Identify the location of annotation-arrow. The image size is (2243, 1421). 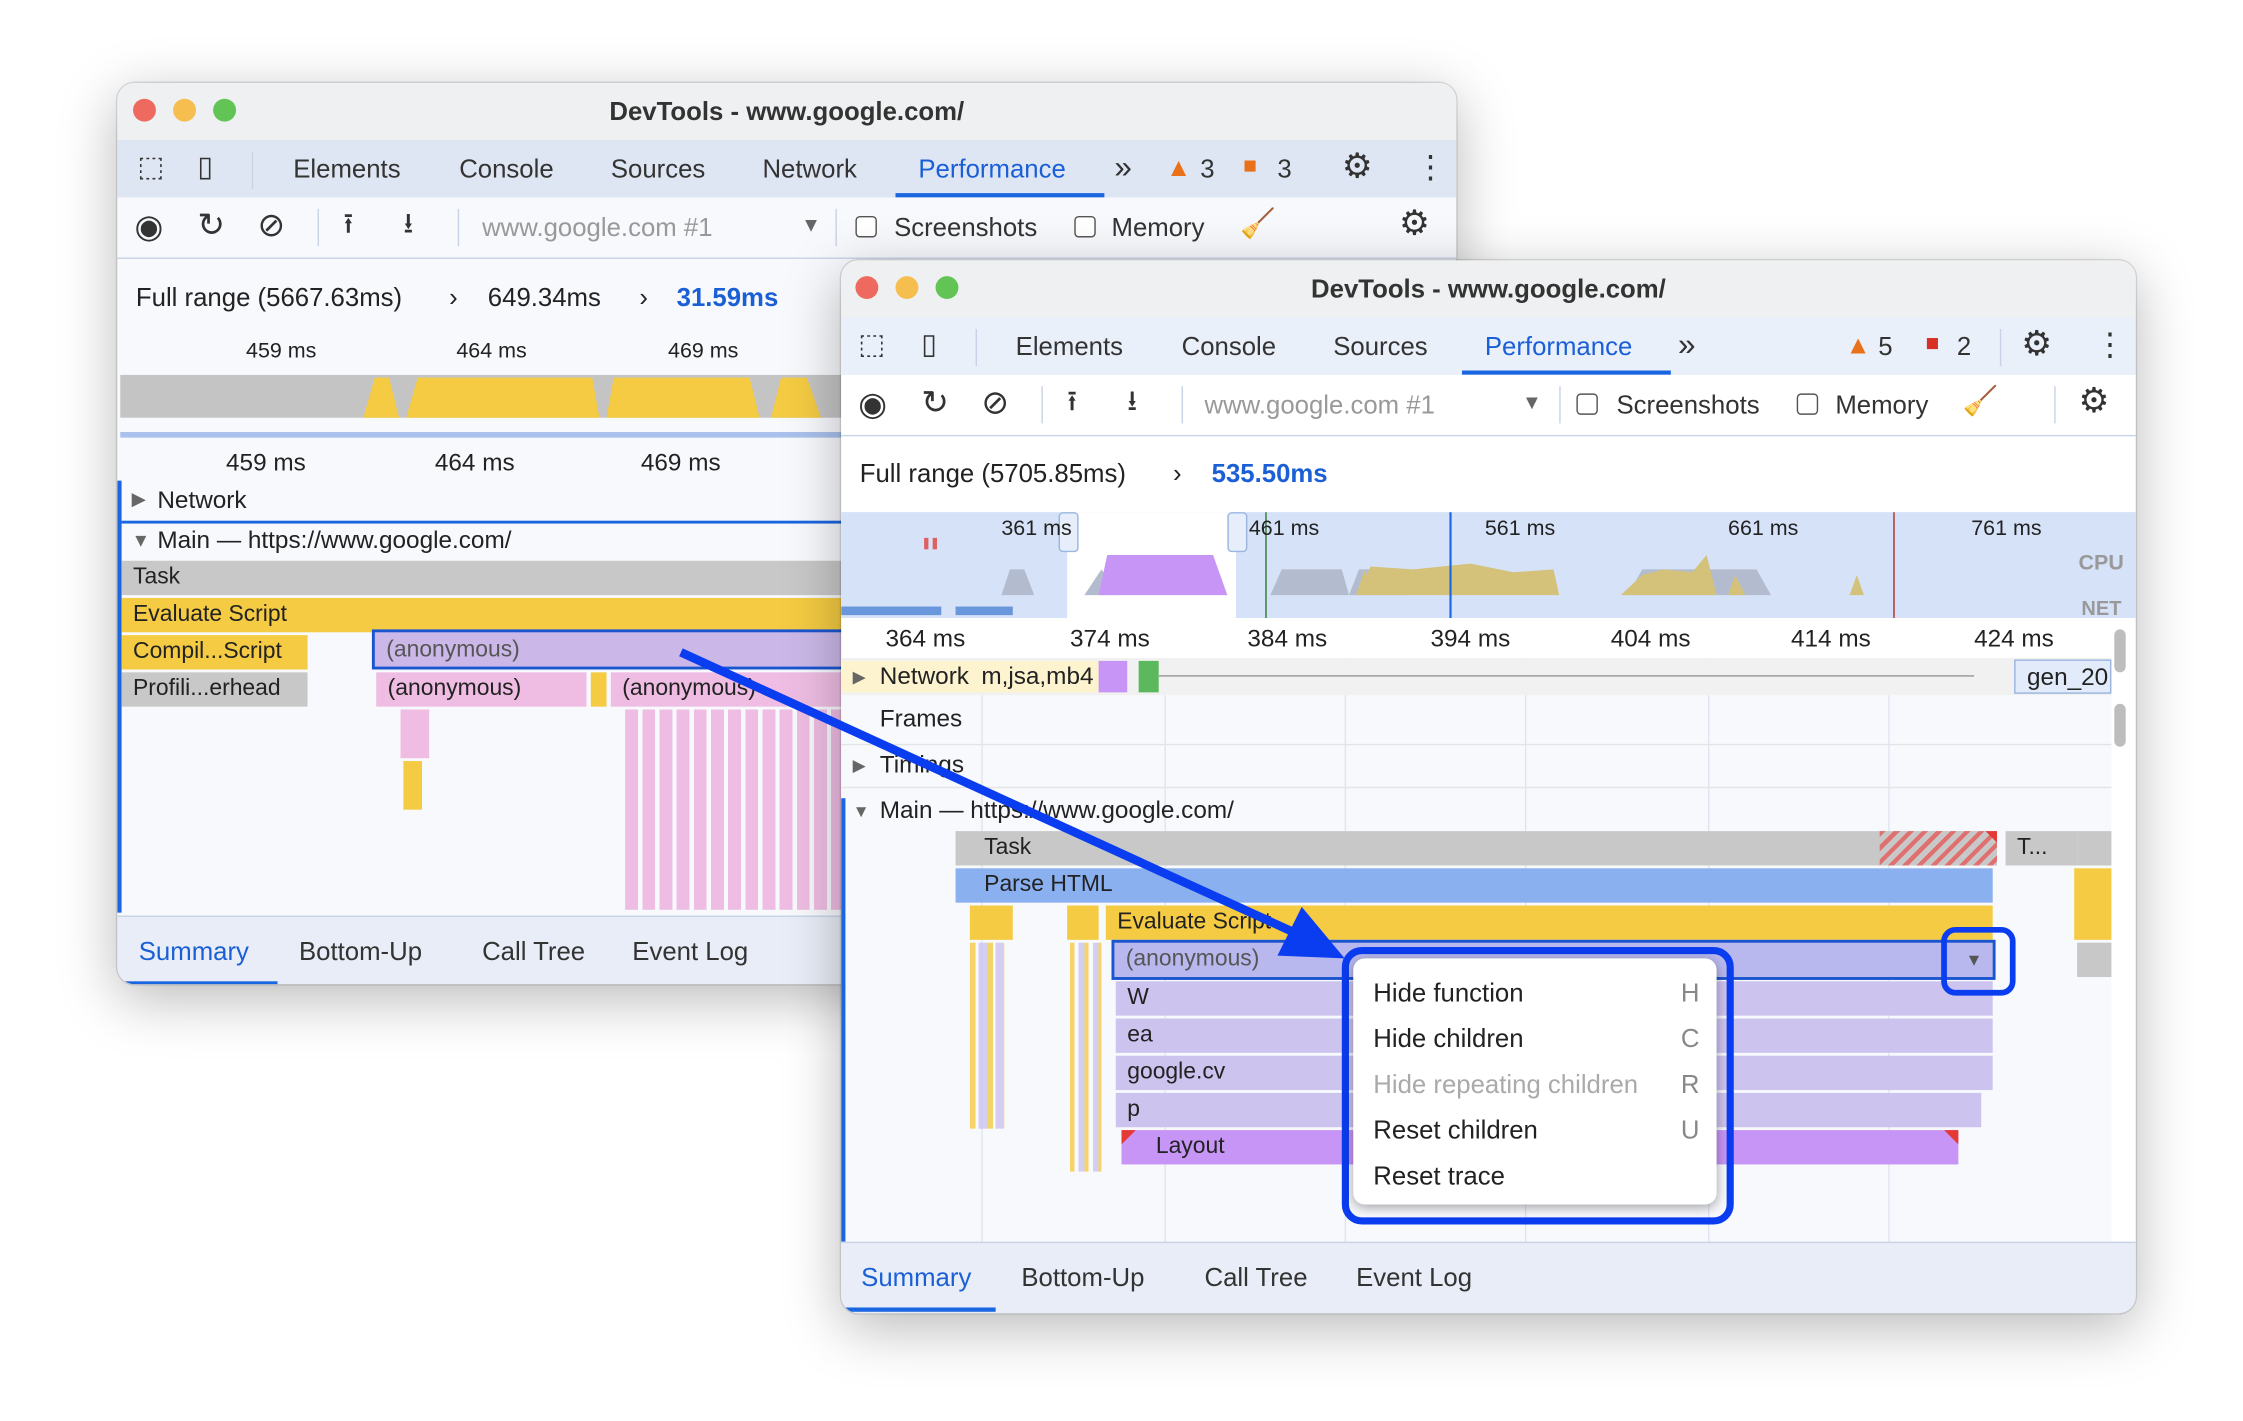
(1012, 803).